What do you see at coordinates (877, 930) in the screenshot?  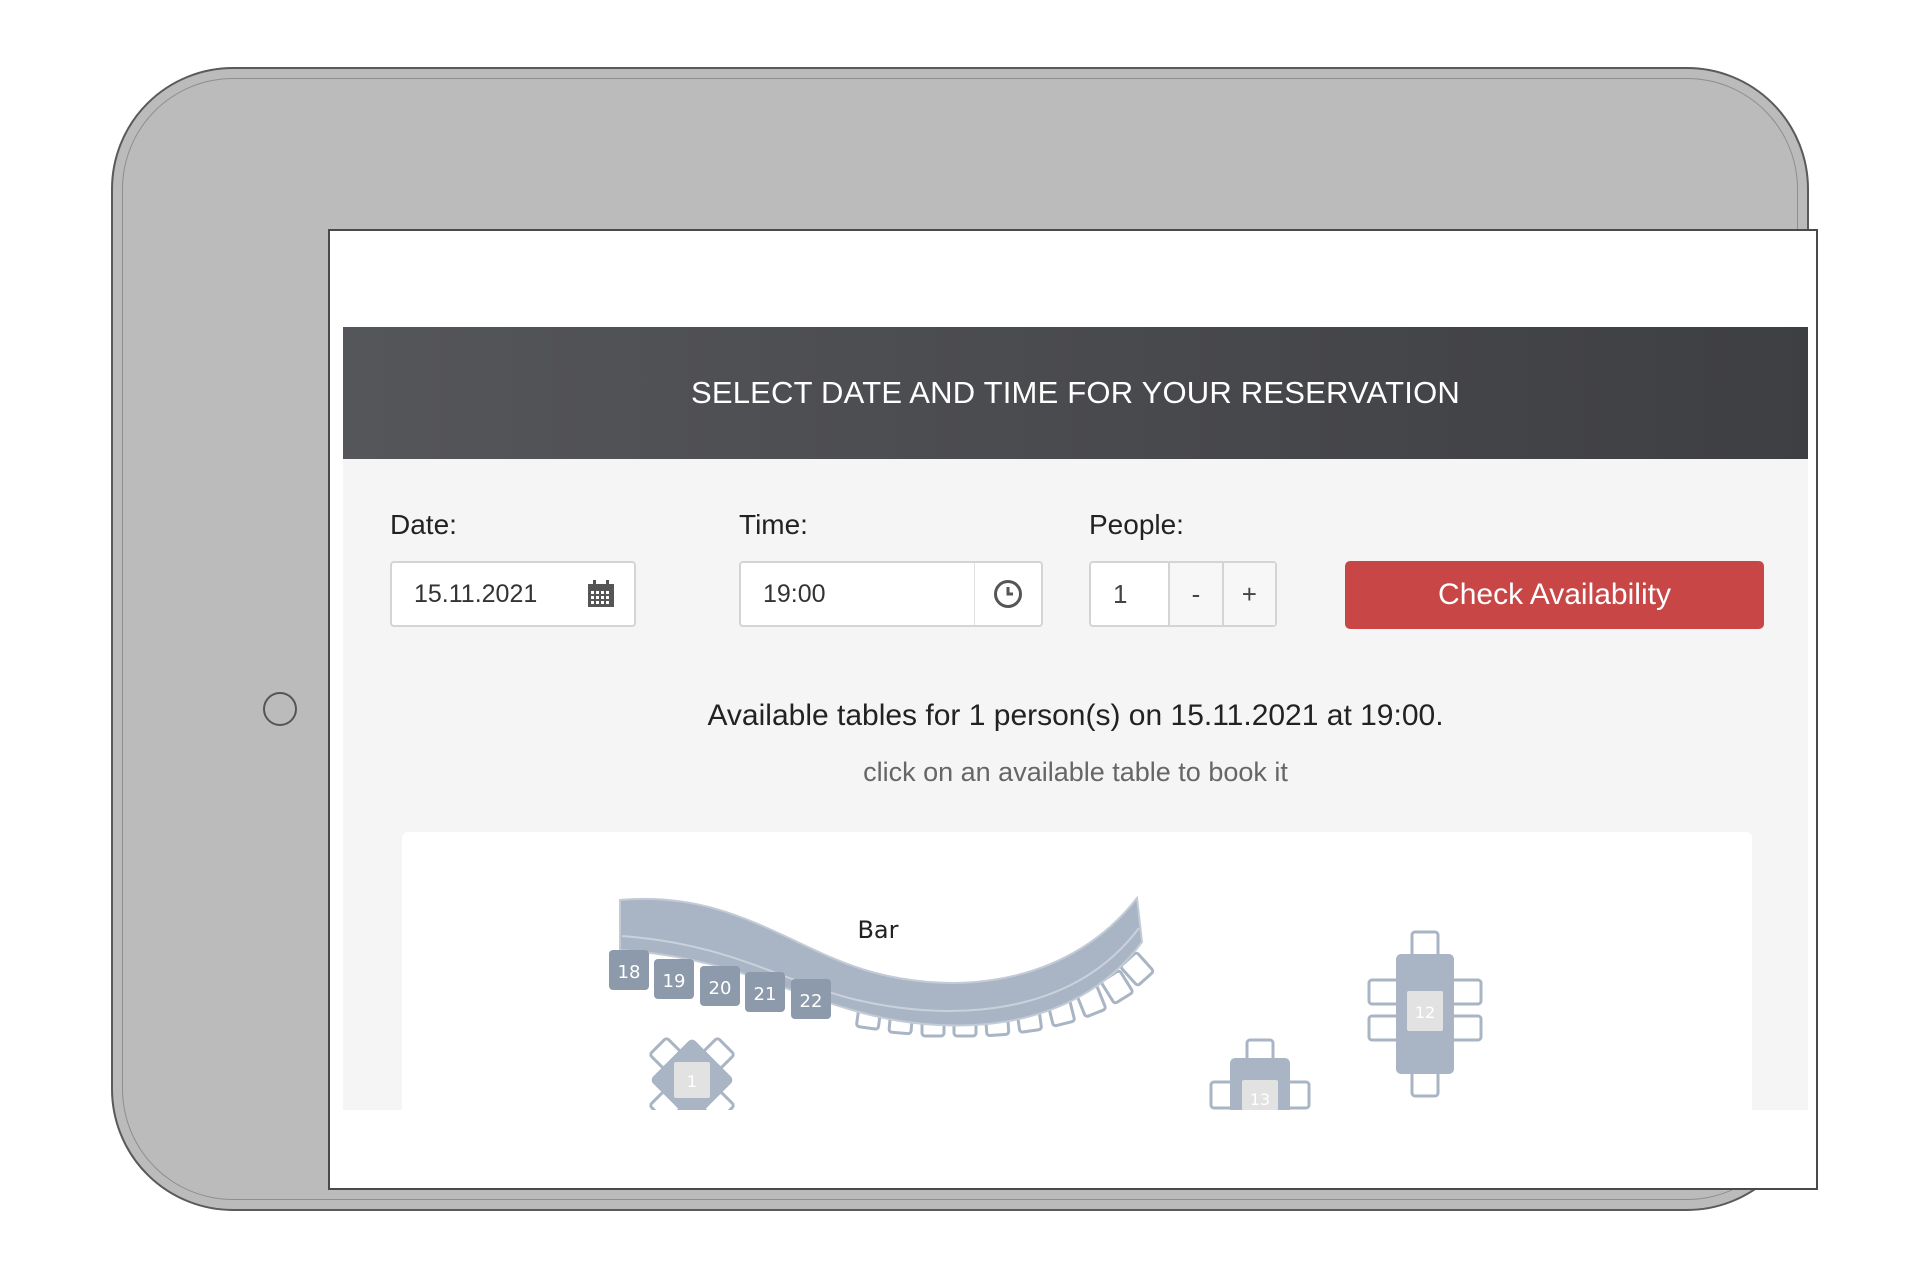 I see `bar-label: Bar` at bounding box center [877, 930].